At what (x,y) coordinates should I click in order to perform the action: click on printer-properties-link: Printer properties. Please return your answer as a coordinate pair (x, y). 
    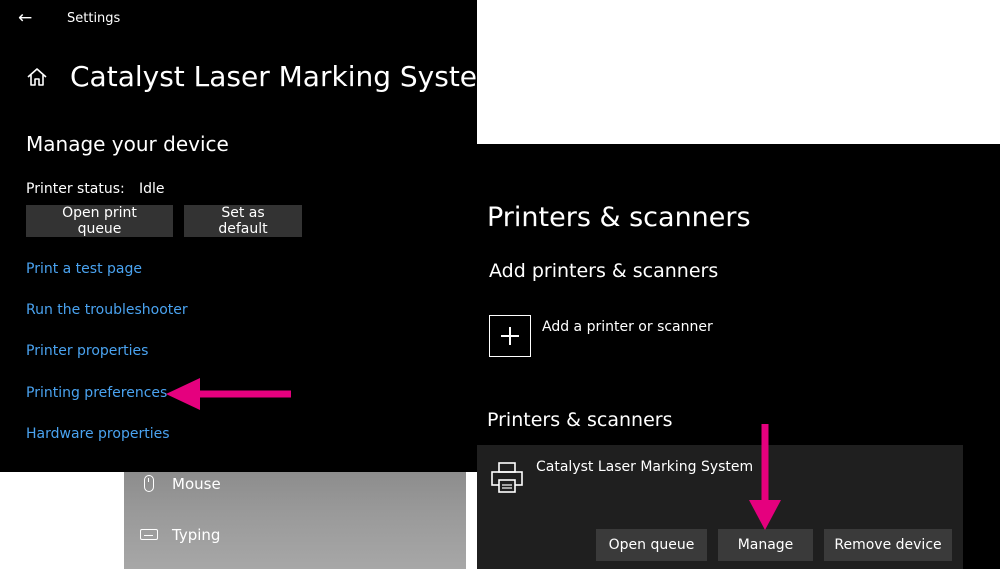
    Looking at the image, I should click on (87, 351).